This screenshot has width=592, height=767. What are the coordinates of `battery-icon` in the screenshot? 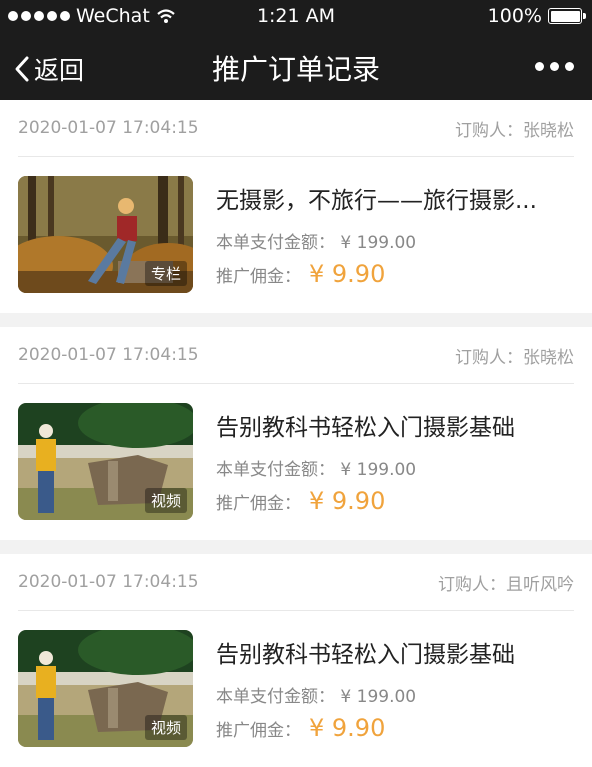 It's located at (567, 16).